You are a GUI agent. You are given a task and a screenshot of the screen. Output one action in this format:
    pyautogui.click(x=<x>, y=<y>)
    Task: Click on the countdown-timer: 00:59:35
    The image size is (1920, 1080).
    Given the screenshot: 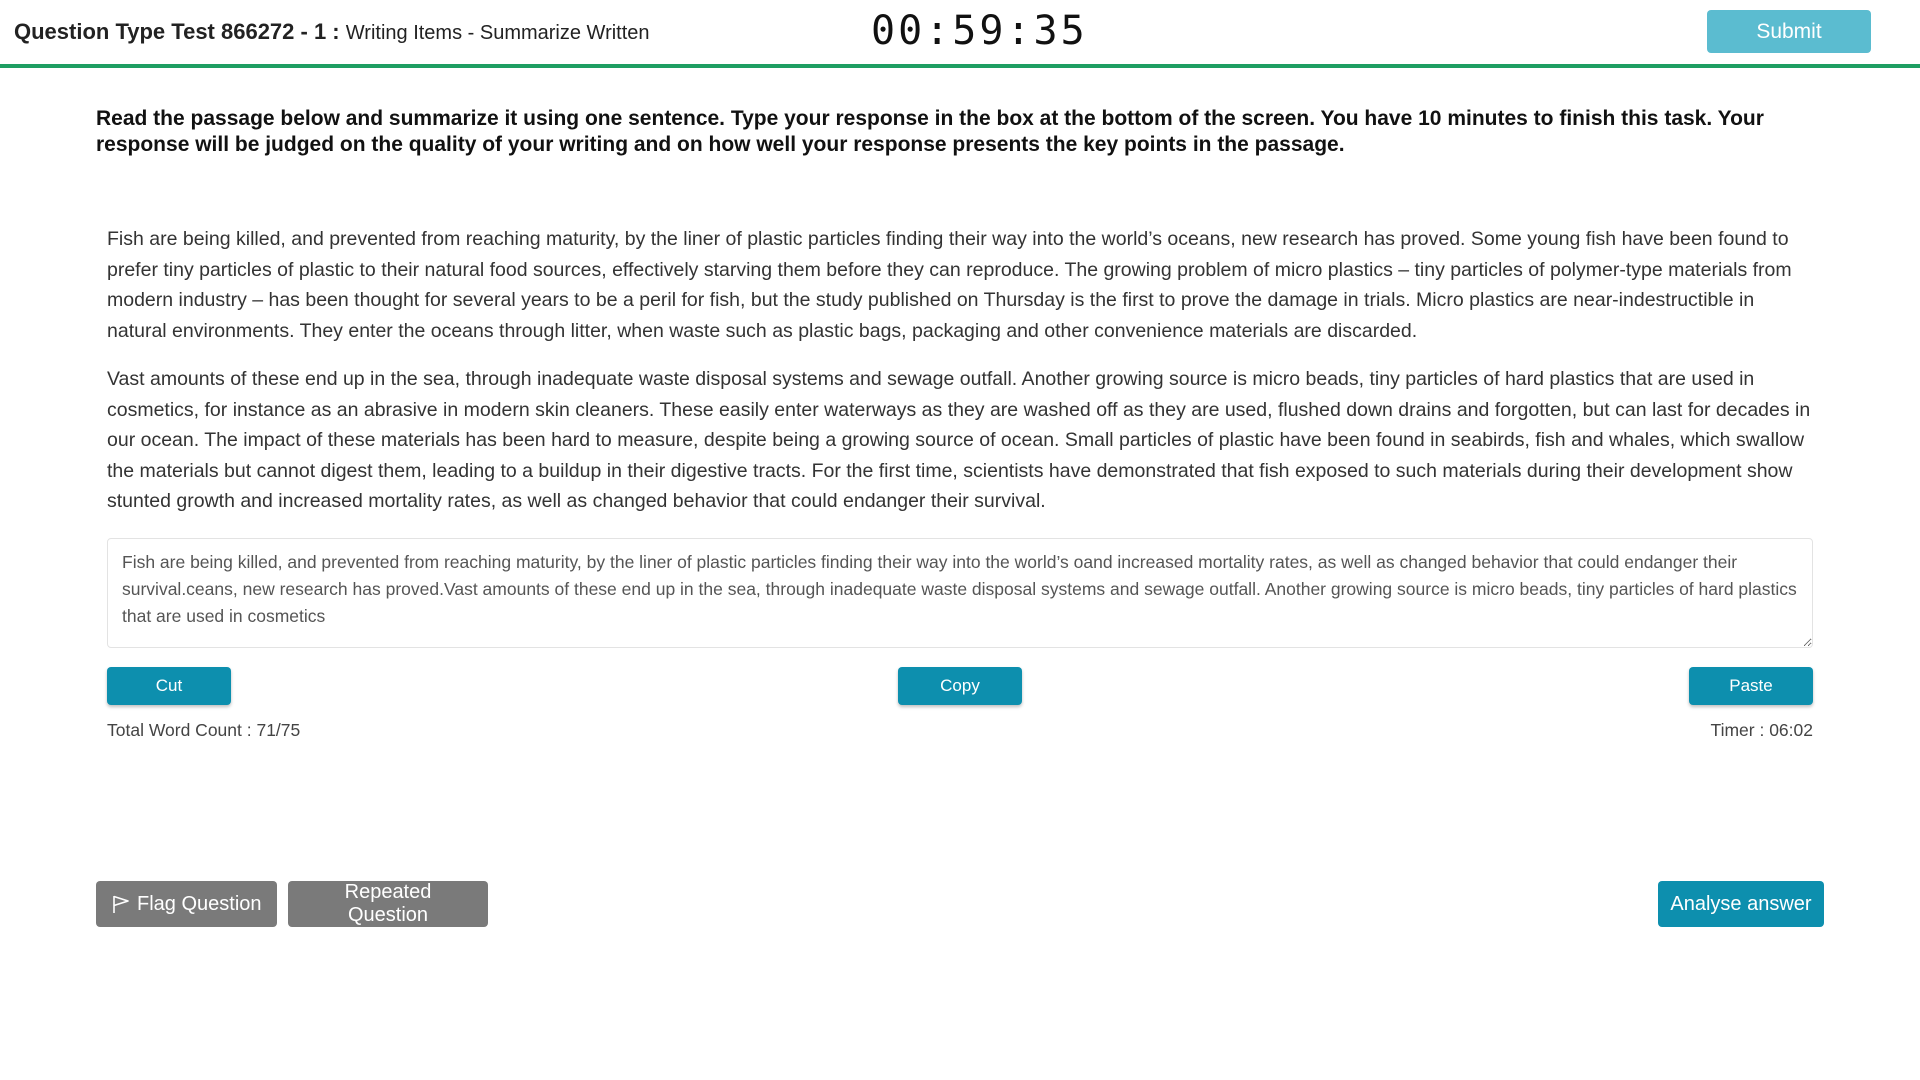 What is the action you would take?
    pyautogui.click(x=979, y=31)
    